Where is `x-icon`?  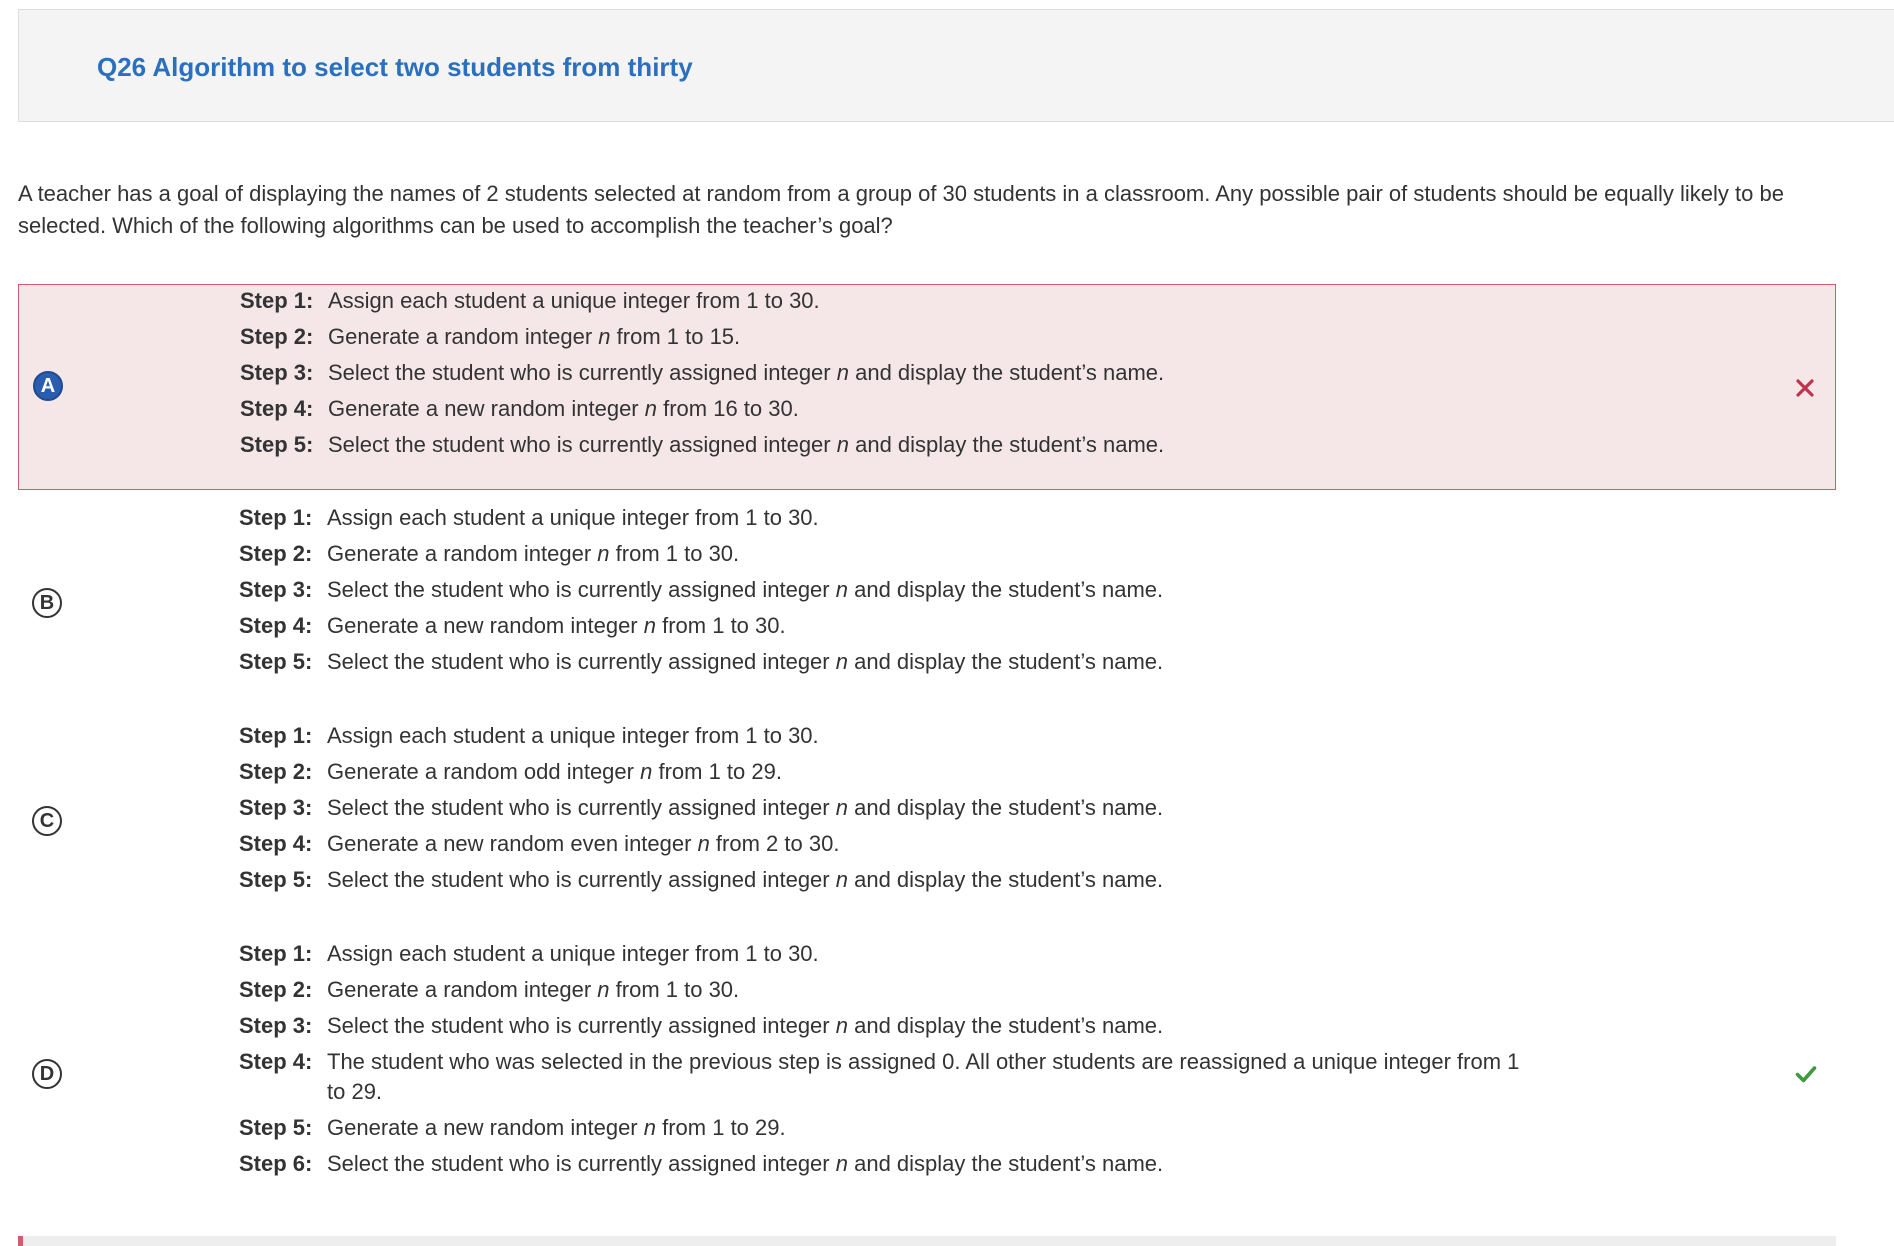 x-icon is located at coordinates (1805, 388).